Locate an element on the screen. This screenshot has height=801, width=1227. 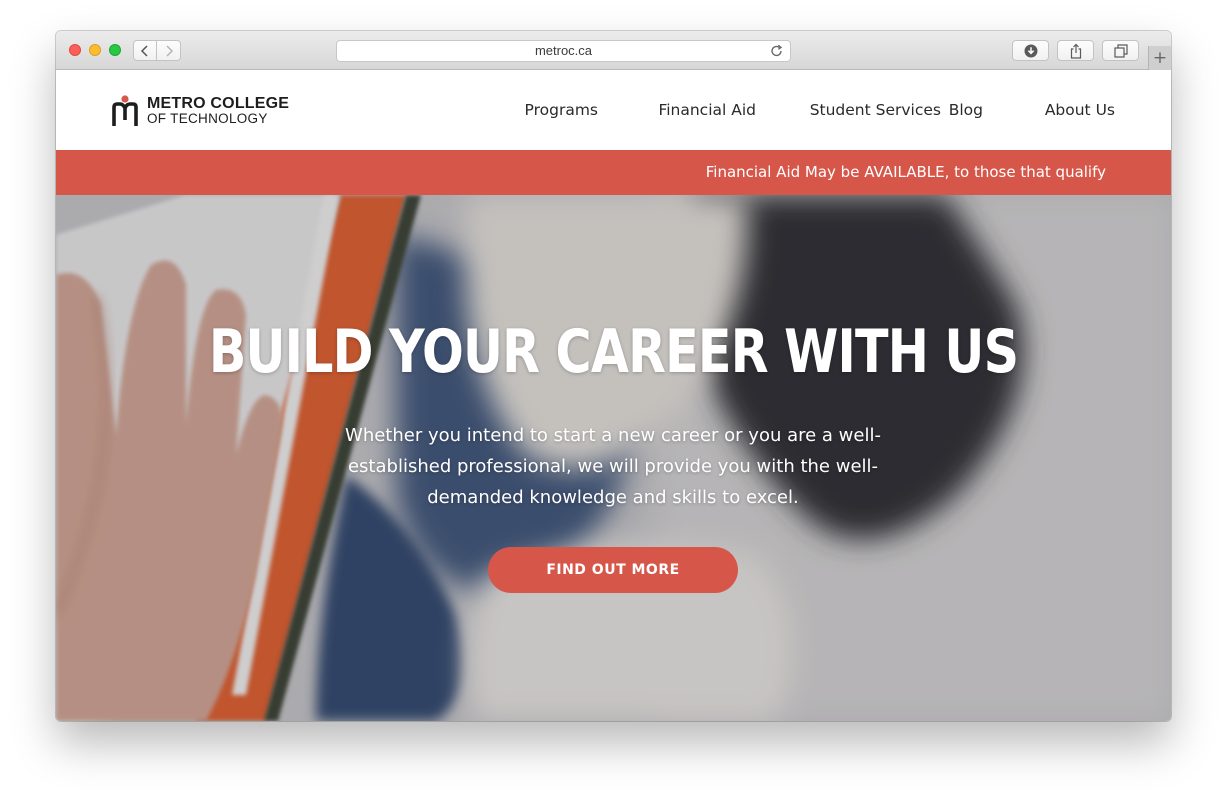
logo-line-2: OF TECHNOLOGY is located at coordinates (207, 118).